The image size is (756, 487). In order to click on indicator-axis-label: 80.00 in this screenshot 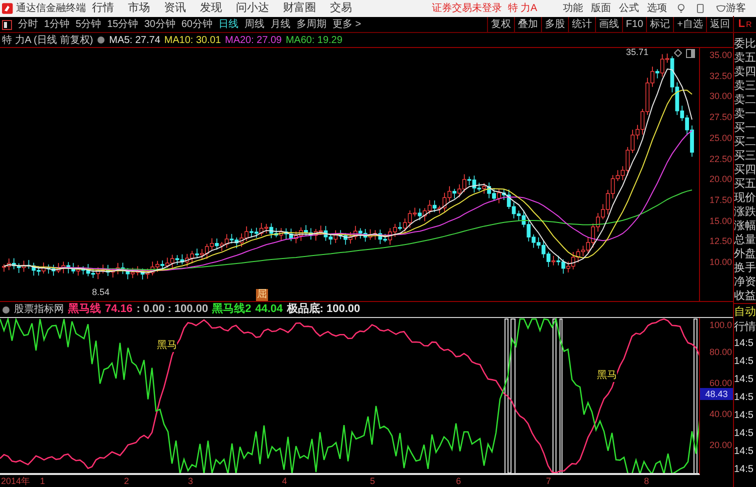, I will do `click(720, 352)`.